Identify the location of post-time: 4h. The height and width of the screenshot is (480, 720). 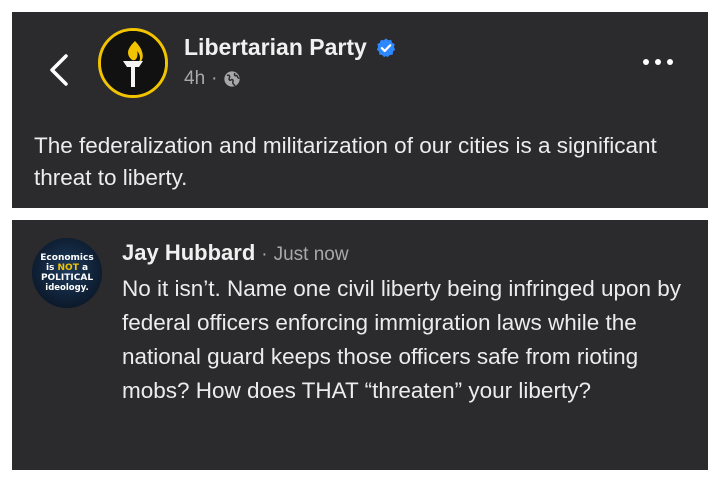
(194, 79).